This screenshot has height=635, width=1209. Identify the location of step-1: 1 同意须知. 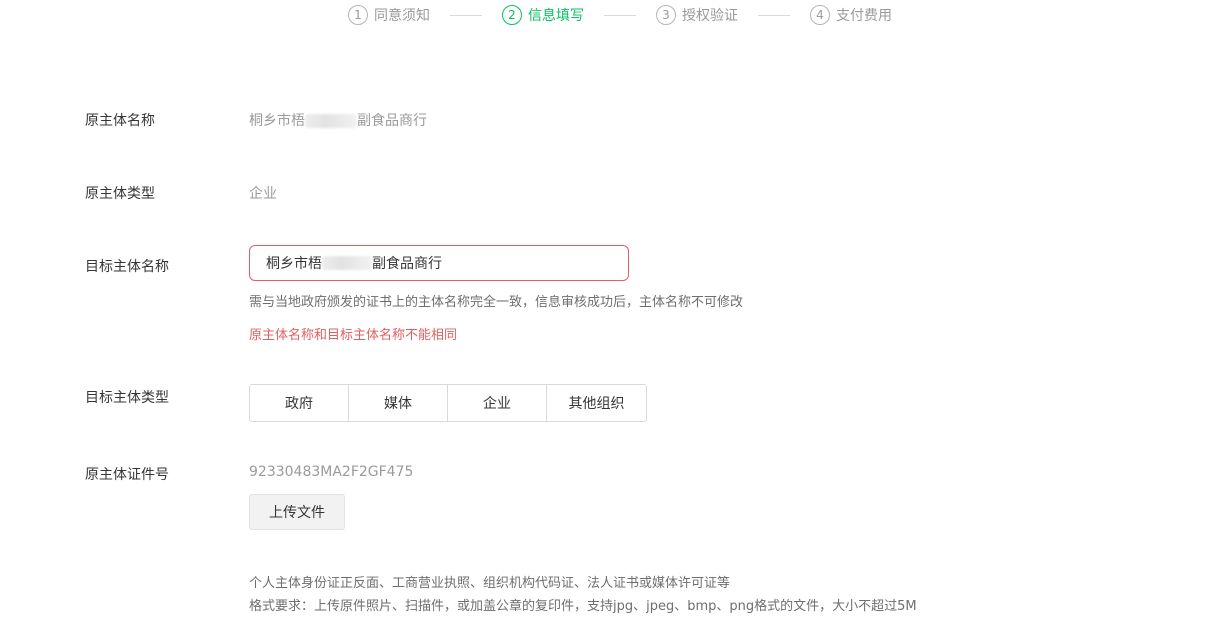
(389, 15).